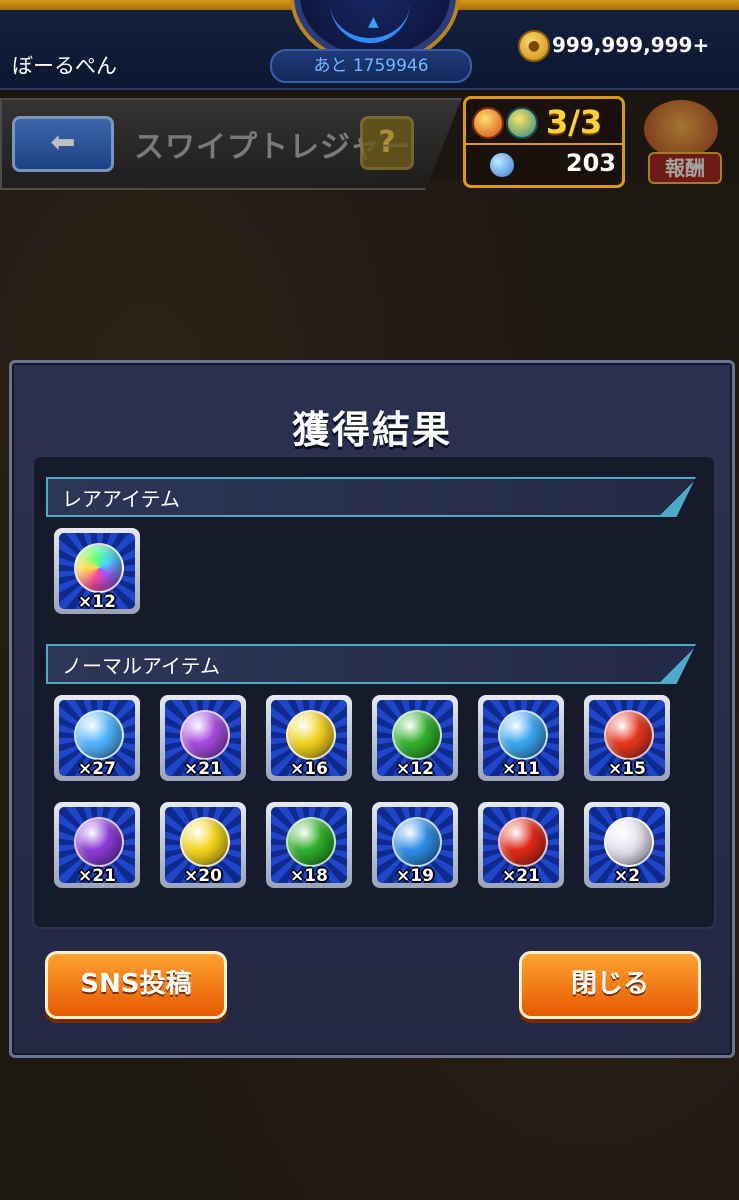  I want to click on light-orb-icon, so click(205, 842).